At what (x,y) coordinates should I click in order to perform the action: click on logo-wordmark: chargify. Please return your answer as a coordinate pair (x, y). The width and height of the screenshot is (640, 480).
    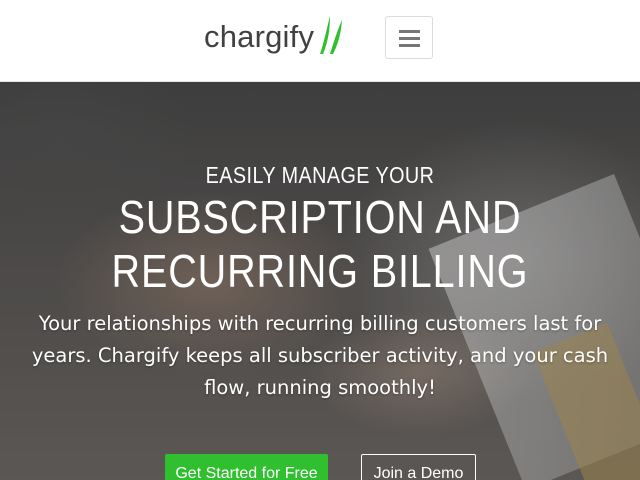
    Looking at the image, I should click on (259, 36).